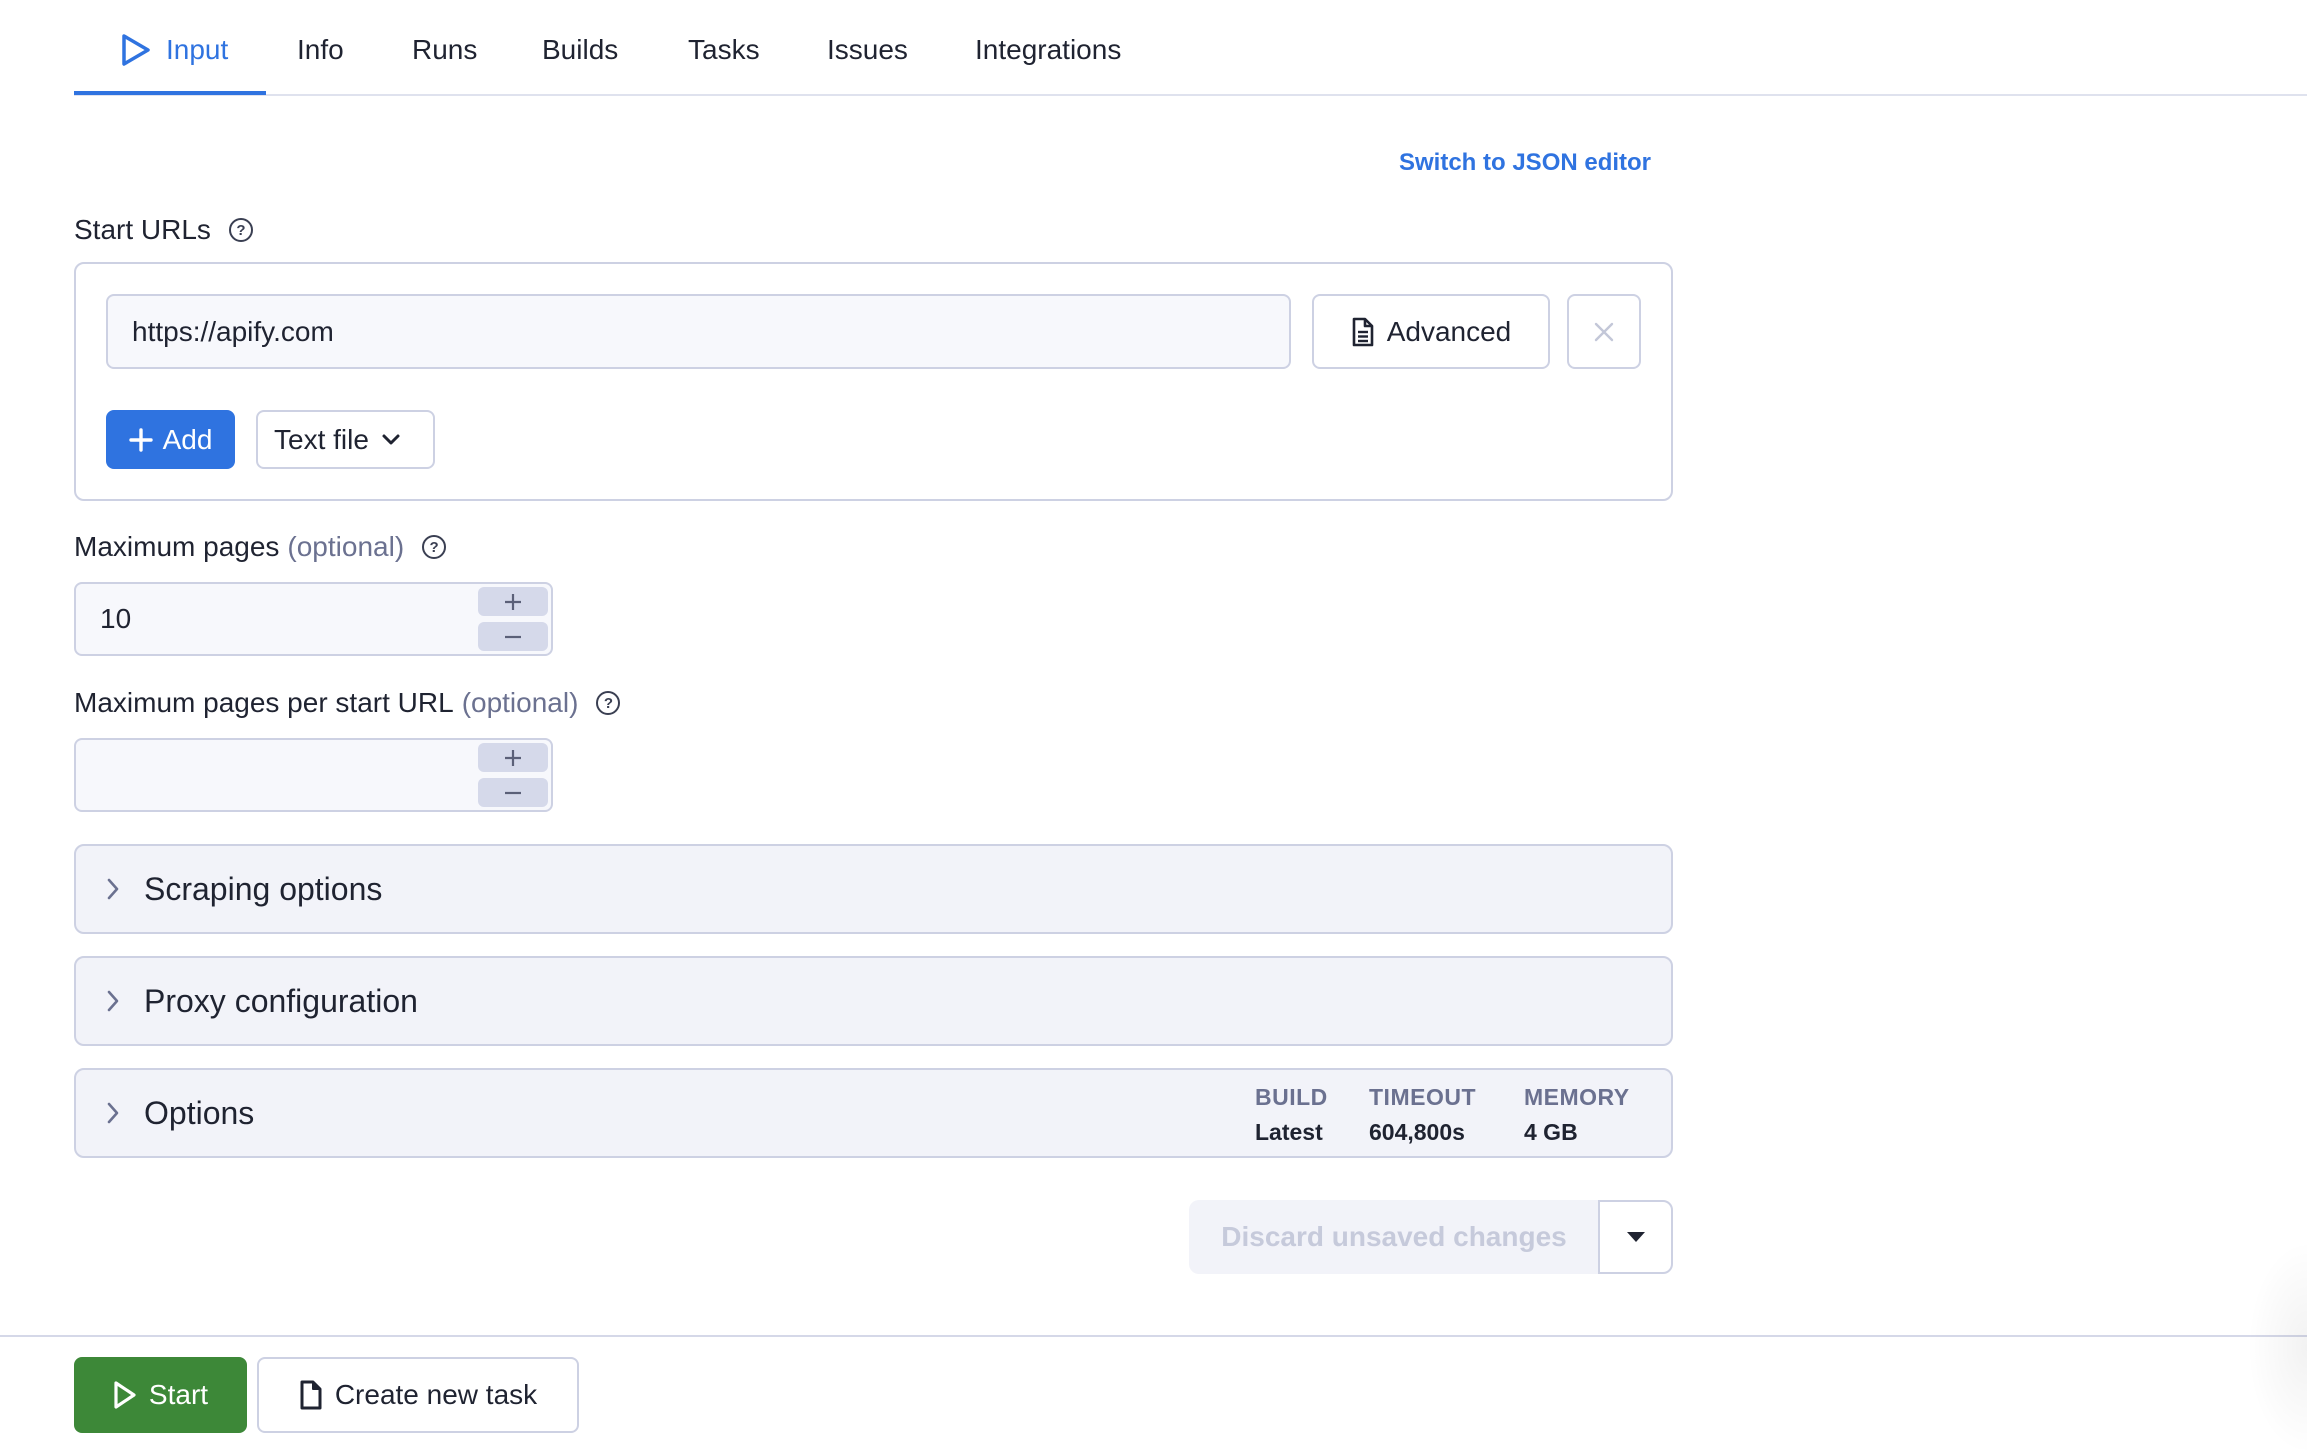 The width and height of the screenshot is (2307, 1455). I want to click on document-icon, so click(1363, 331).